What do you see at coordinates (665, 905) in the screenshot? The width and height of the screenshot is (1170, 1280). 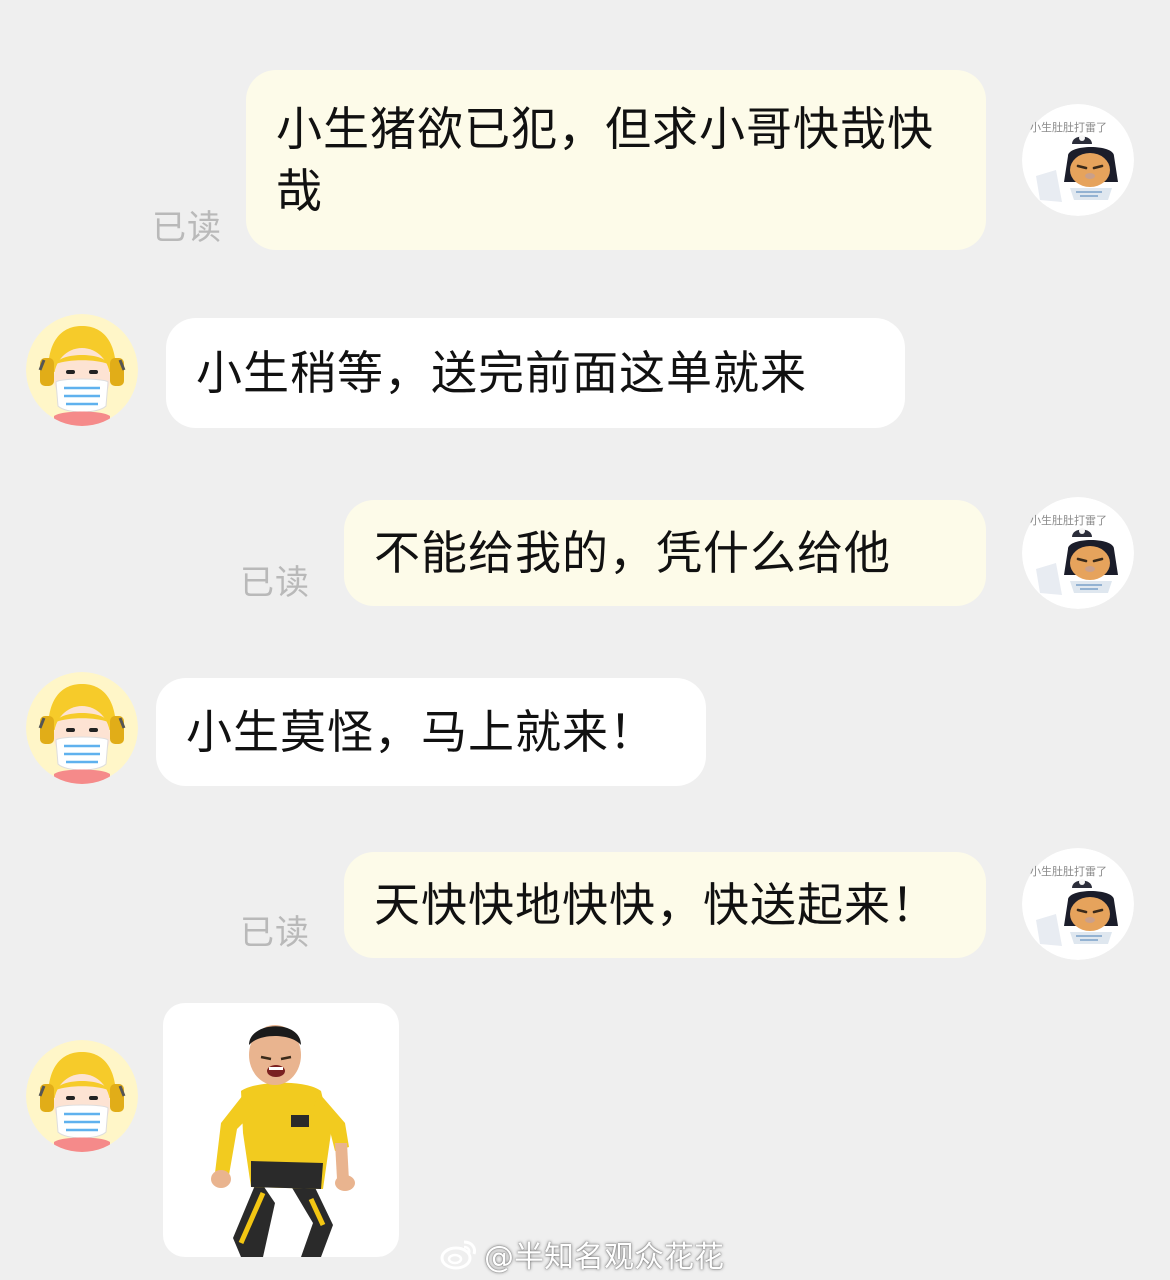 I see `message-bubble-outgoing: 天快快地快快，快送起来！` at bounding box center [665, 905].